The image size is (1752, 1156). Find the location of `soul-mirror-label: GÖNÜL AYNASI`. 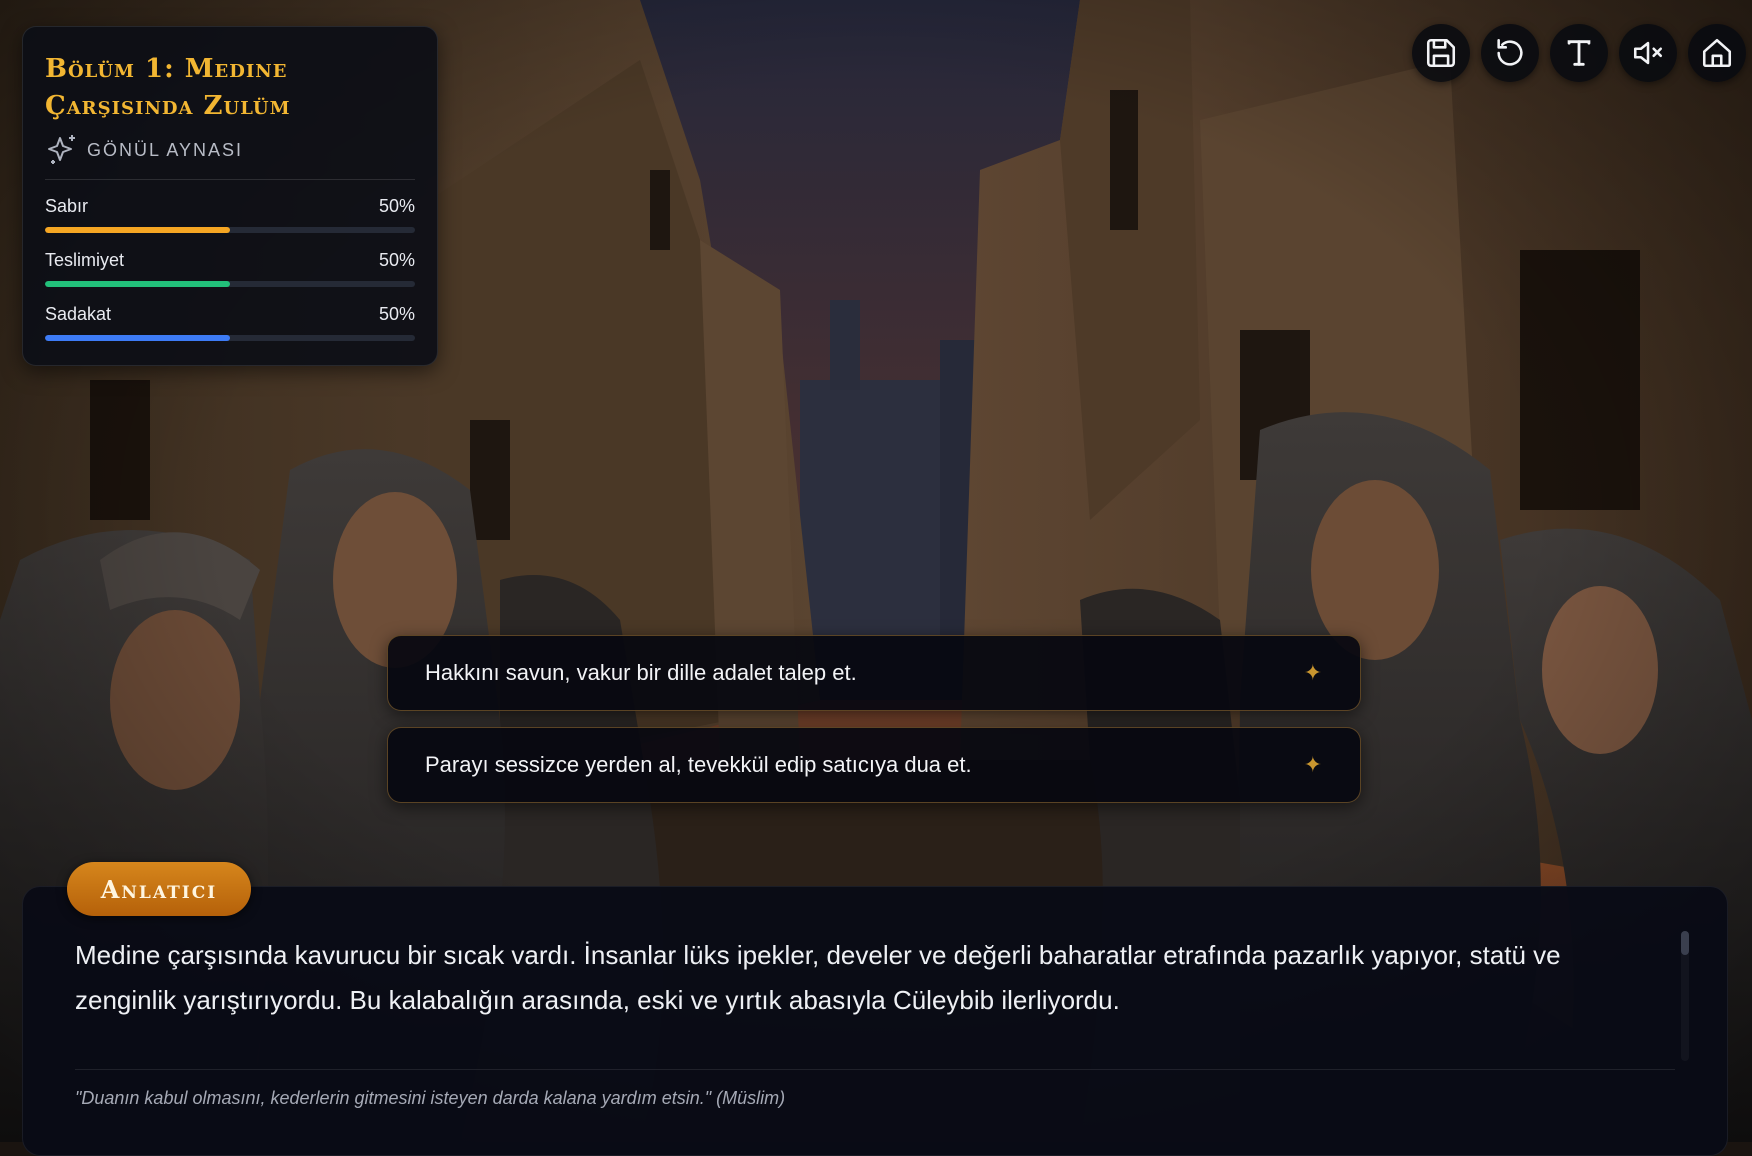

soul-mirror-label: GÖNÜL AYNASI is located at coordinates (165, 149).